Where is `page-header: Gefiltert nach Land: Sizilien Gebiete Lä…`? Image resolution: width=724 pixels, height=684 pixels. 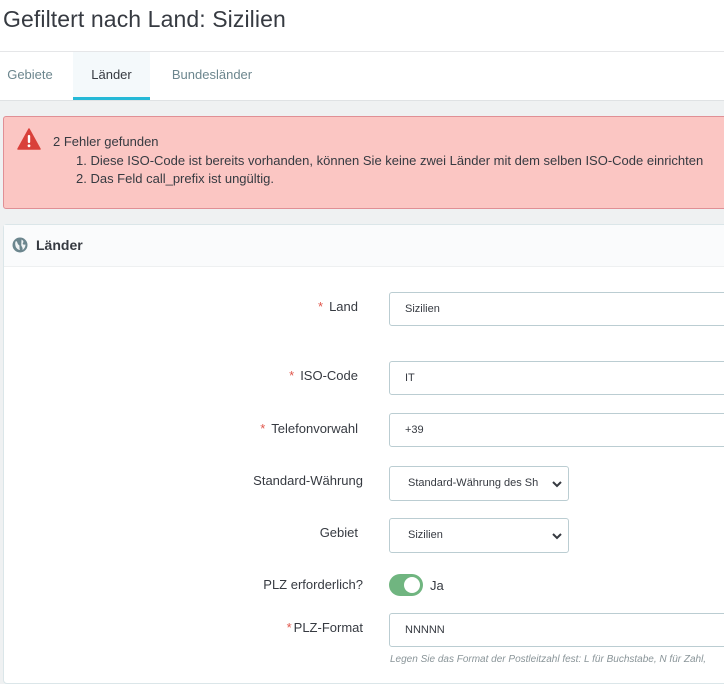 page-header: Gefiltert nach Land: Sizilien Gebiete Lä… is located at coordinates (362, 50).